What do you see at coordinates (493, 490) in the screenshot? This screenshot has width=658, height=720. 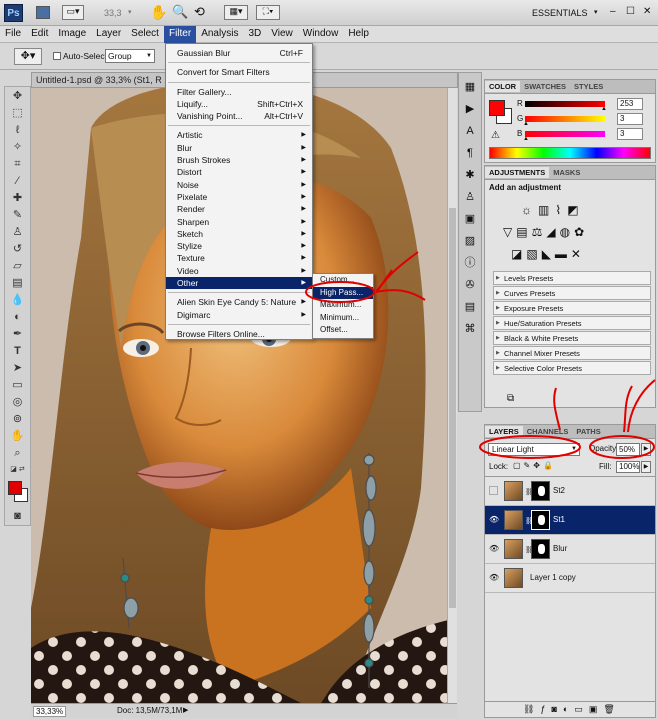 I see `visibility-toggle-off` at bounding box center [493, 490].